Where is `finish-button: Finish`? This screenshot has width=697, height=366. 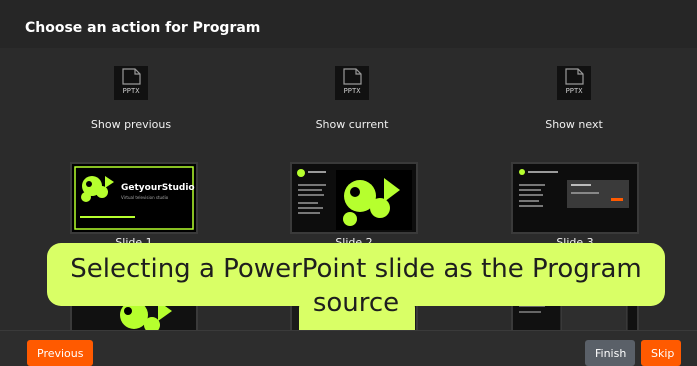 finish-button: Finish is located at coordinates (610, 353).